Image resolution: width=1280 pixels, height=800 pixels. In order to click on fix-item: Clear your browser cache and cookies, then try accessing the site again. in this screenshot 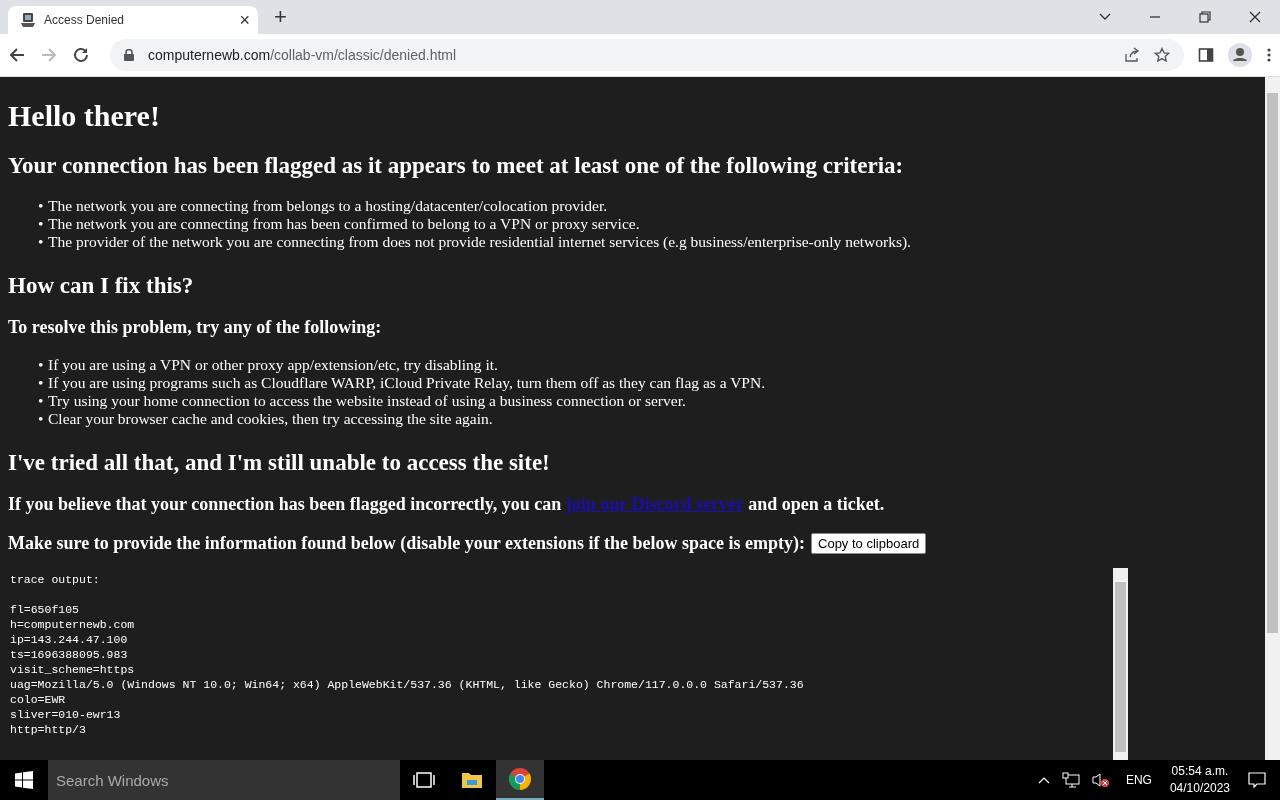, I will do `click(270, 419)`.